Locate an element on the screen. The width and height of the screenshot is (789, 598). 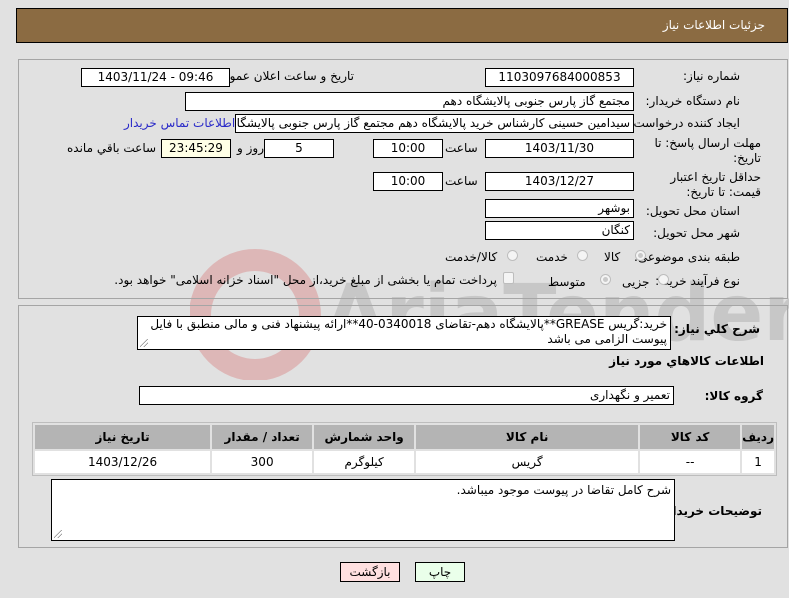
goods-group-label: گروه کالا: is located at coordinates (733, 396).